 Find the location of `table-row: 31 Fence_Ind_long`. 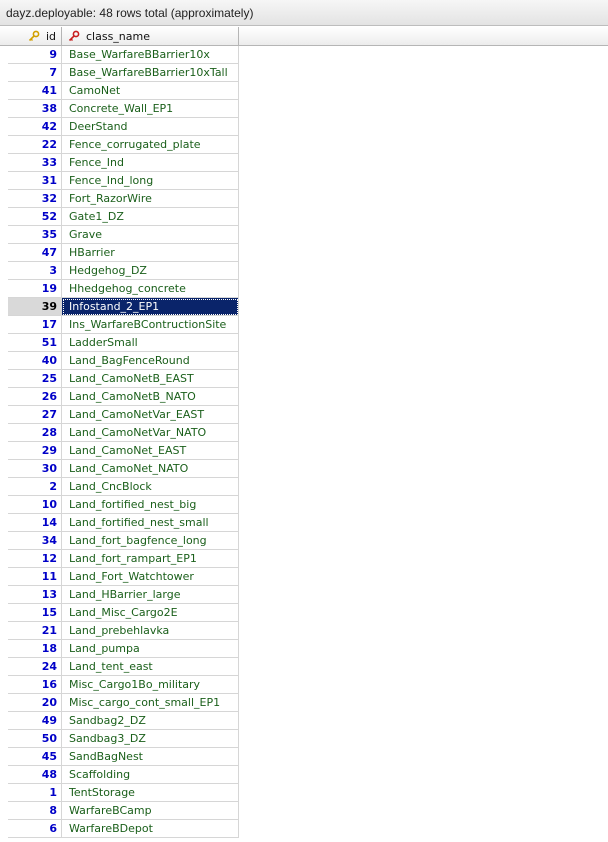

table-row: 31 Fence_Ind_long is located at coordinates (304, 181).